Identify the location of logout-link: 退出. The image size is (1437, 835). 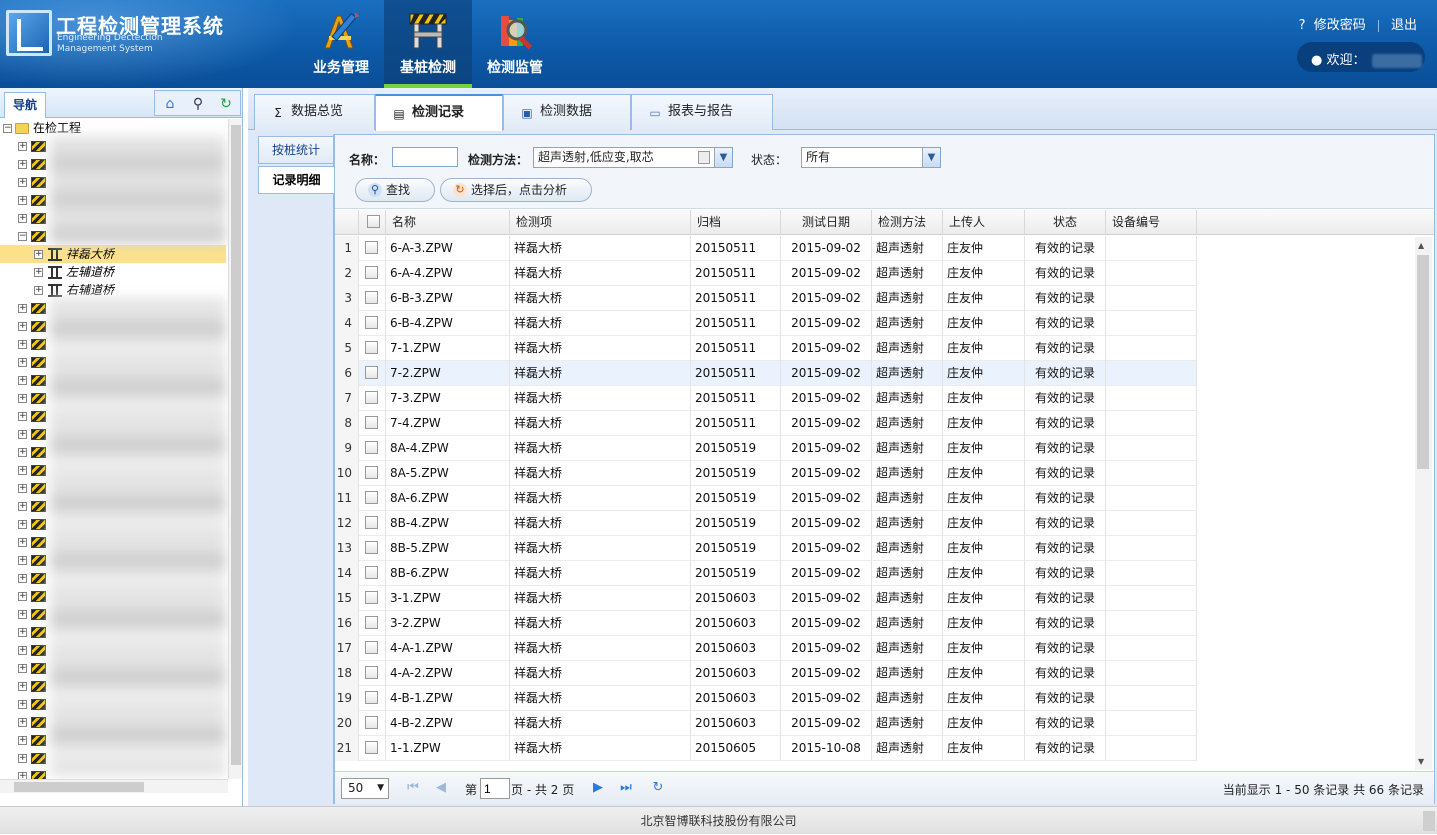
(1404, 25).